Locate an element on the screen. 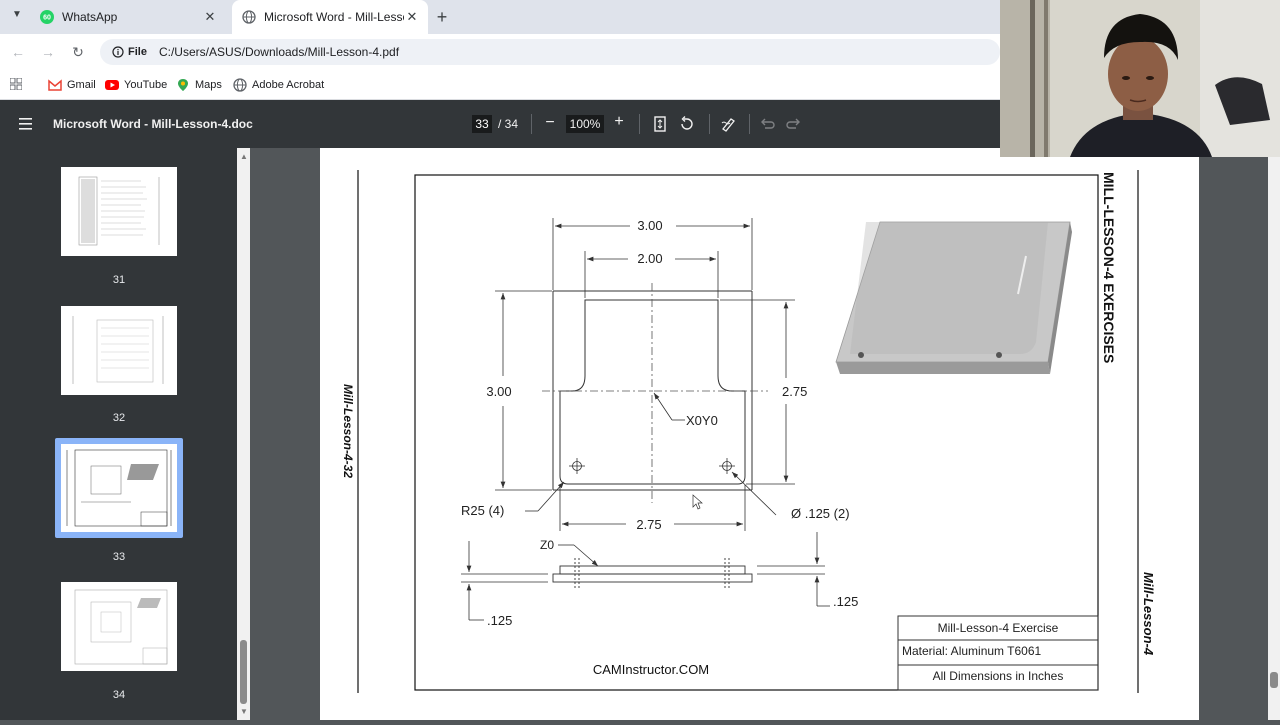  main-scrollbar is located at coordinates (1274, 434).